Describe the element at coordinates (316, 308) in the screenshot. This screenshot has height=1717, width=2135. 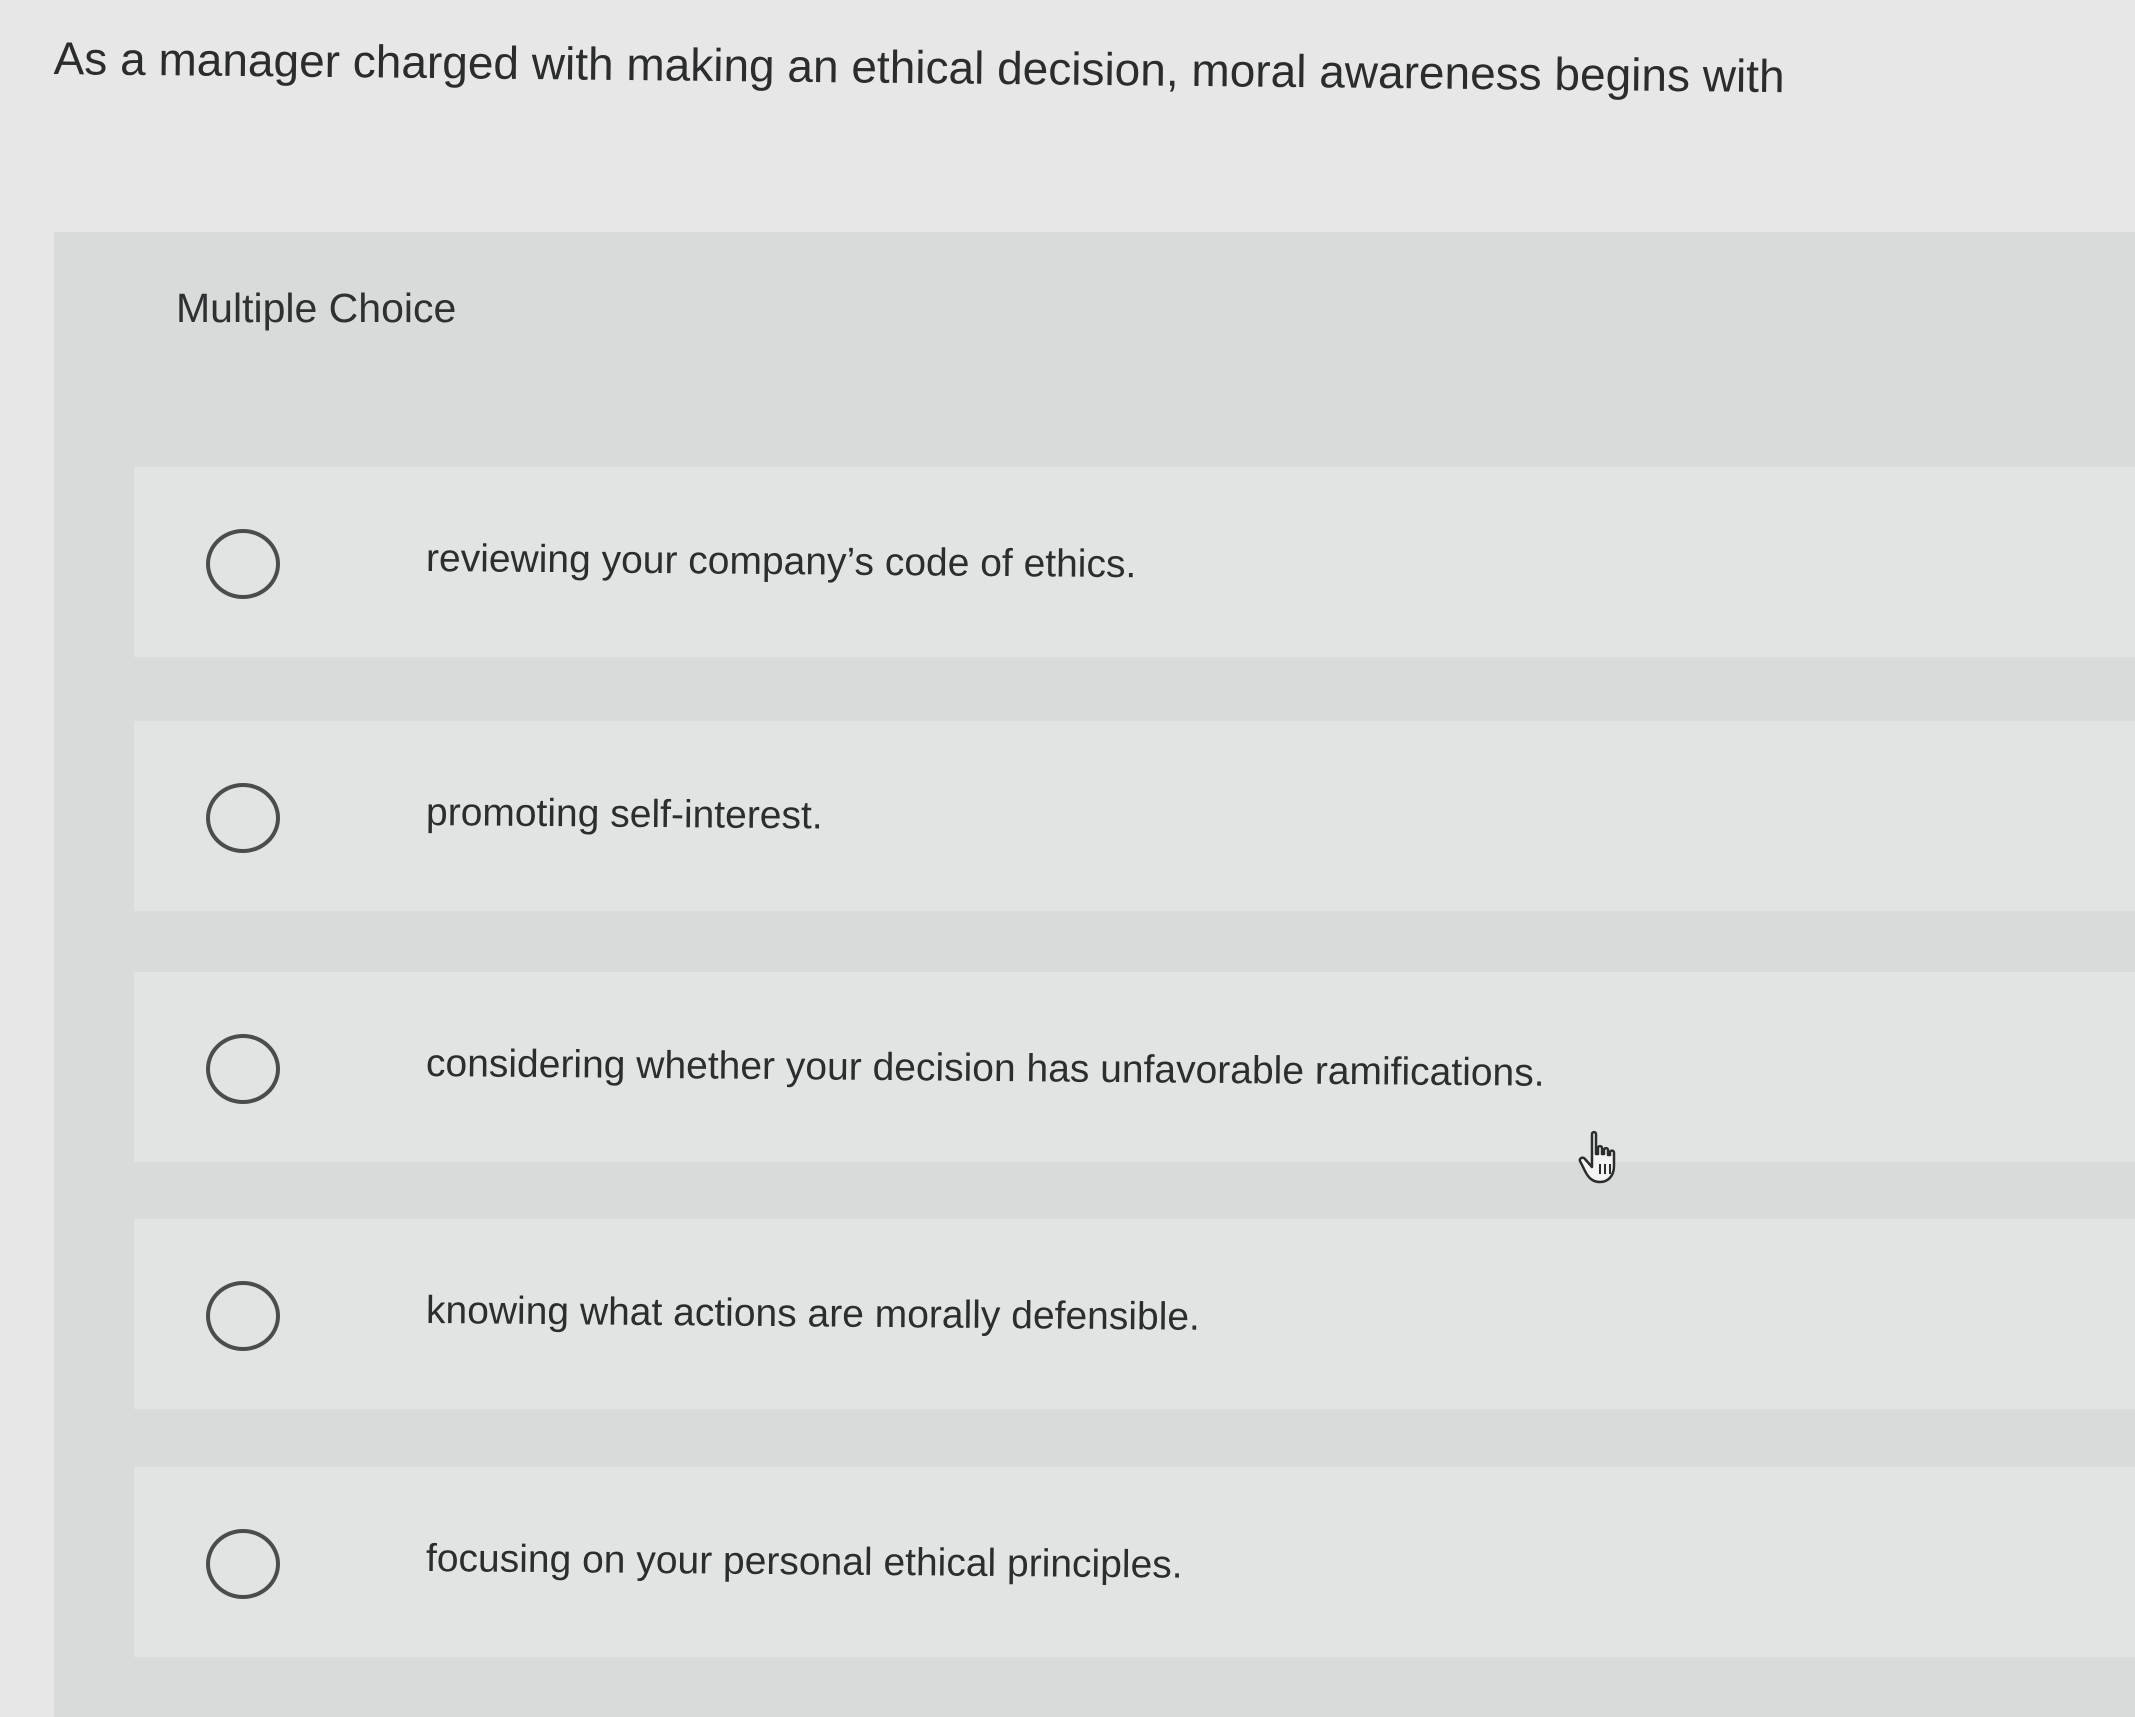
I see `panel-title: Multiple Choice` at that location.